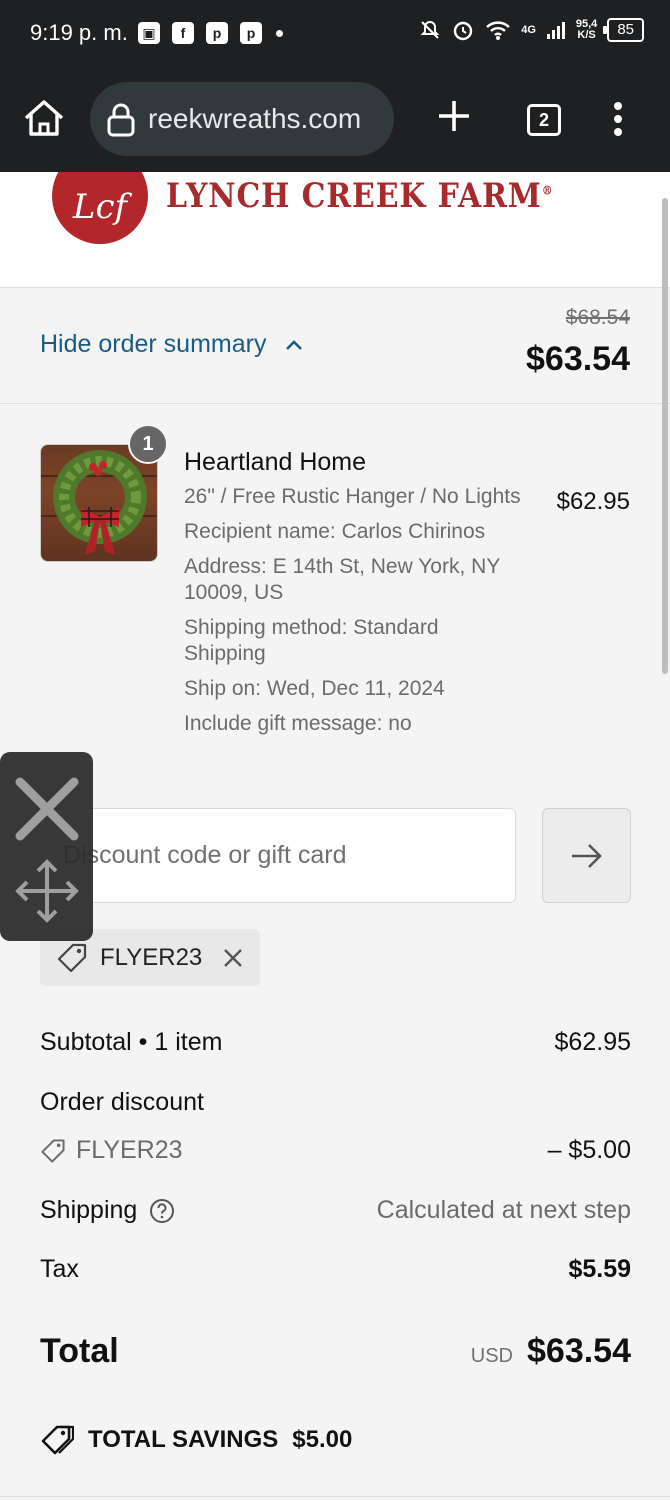 The width and height of the screenshot is (670, 1500). What do you see at coordinates (589, 1150) in the screenshot?
I see `discount-value: – $5.00` at bounding box center [589, 1150].